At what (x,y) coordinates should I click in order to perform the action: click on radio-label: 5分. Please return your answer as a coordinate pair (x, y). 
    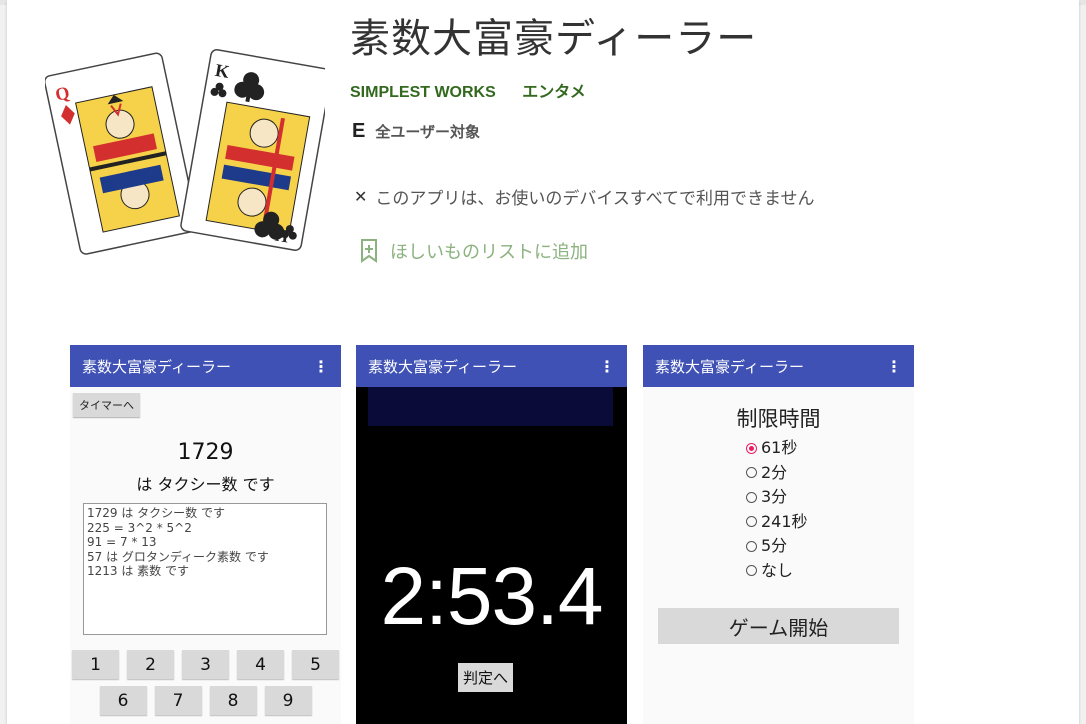
    Looking at the image, I should click on (774, 545).